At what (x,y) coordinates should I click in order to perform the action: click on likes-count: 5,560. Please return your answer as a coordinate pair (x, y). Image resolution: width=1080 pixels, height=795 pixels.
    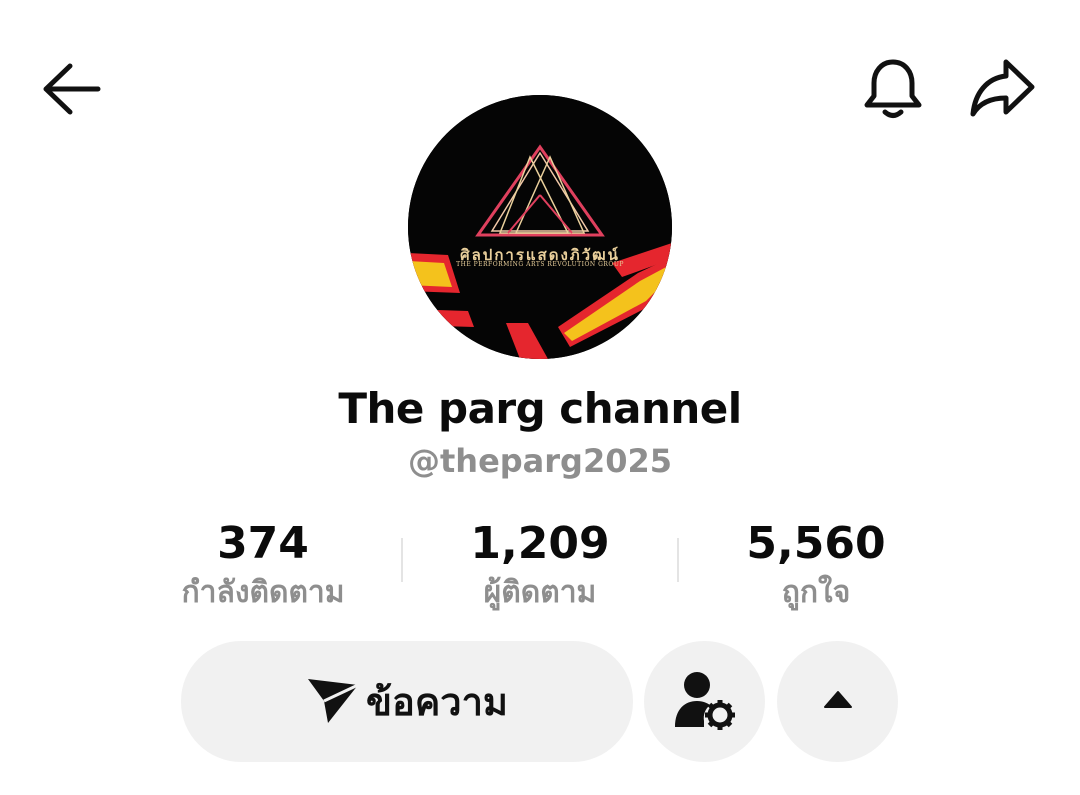
    Looking at the image, I should click on (816, 543).